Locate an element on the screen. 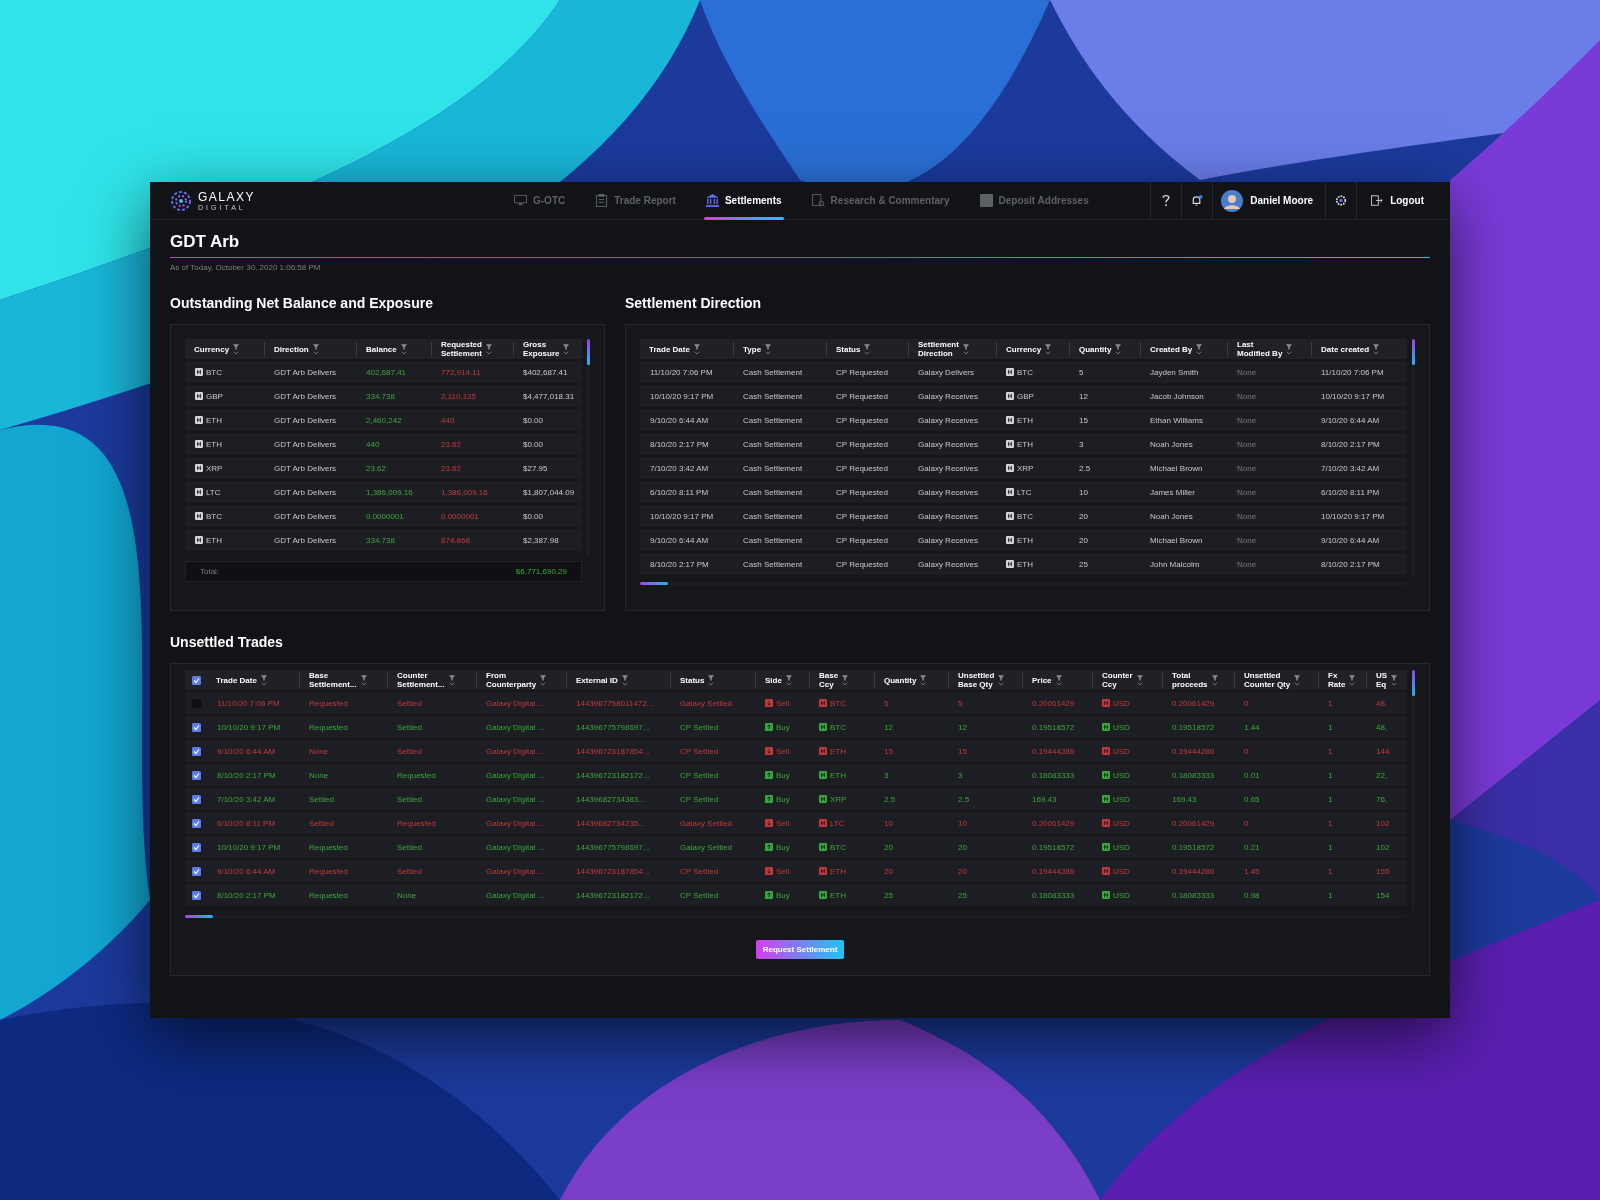 This screenshot has width=1600, height=1200. table-row: 8/10/20 2:17 PM None Requested Galaxy Digital ... 144396723182172... CP Settled Buy ETH 3 3 0.18083333 USD 0.18083333 0.01 1 22, is located at coordinates (796, 775).